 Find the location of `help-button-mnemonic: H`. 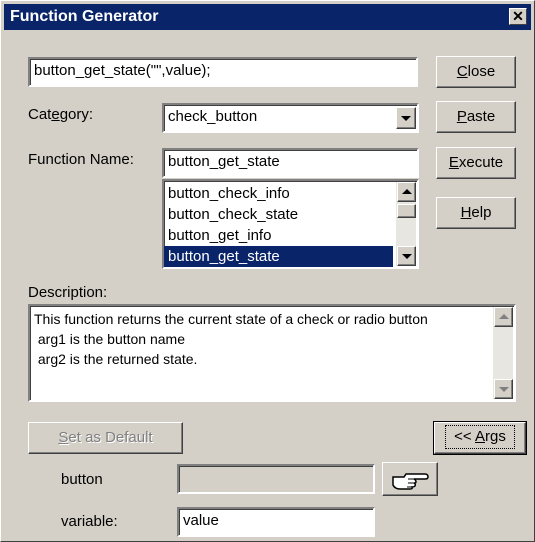

help-button-mnemonic: H is located at coordinates (466, 212).